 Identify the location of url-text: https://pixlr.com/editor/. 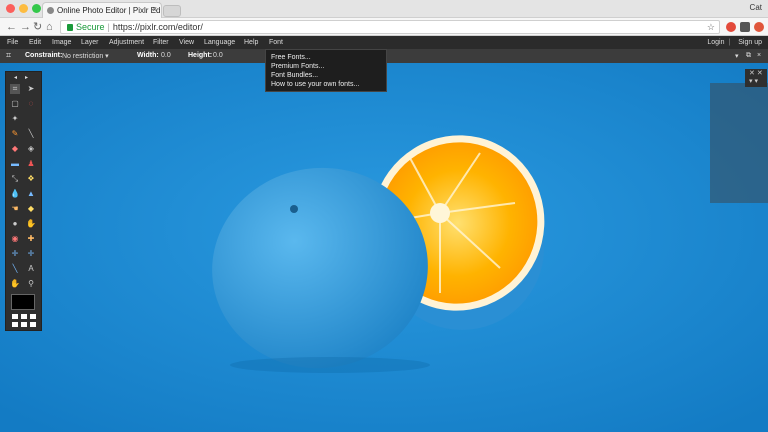
(157, 27).